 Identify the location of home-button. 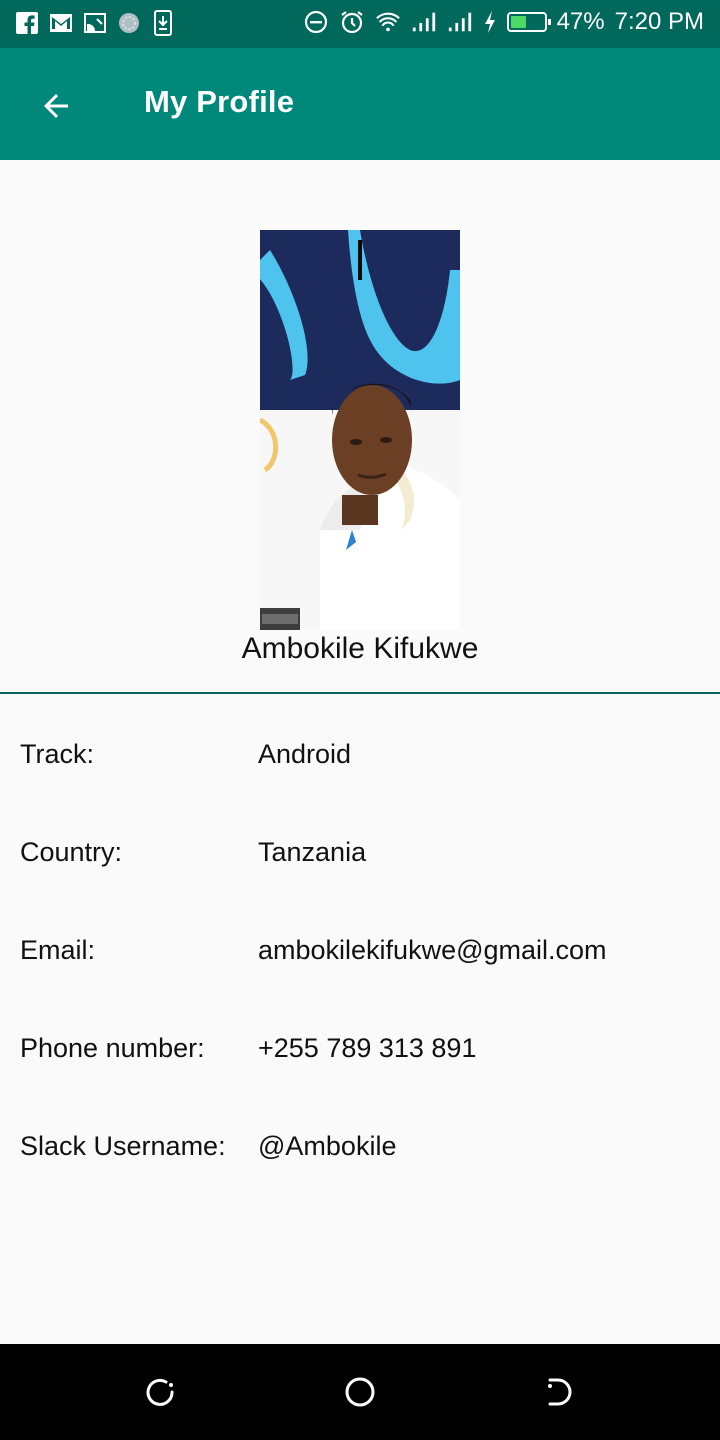
(360, 1392).